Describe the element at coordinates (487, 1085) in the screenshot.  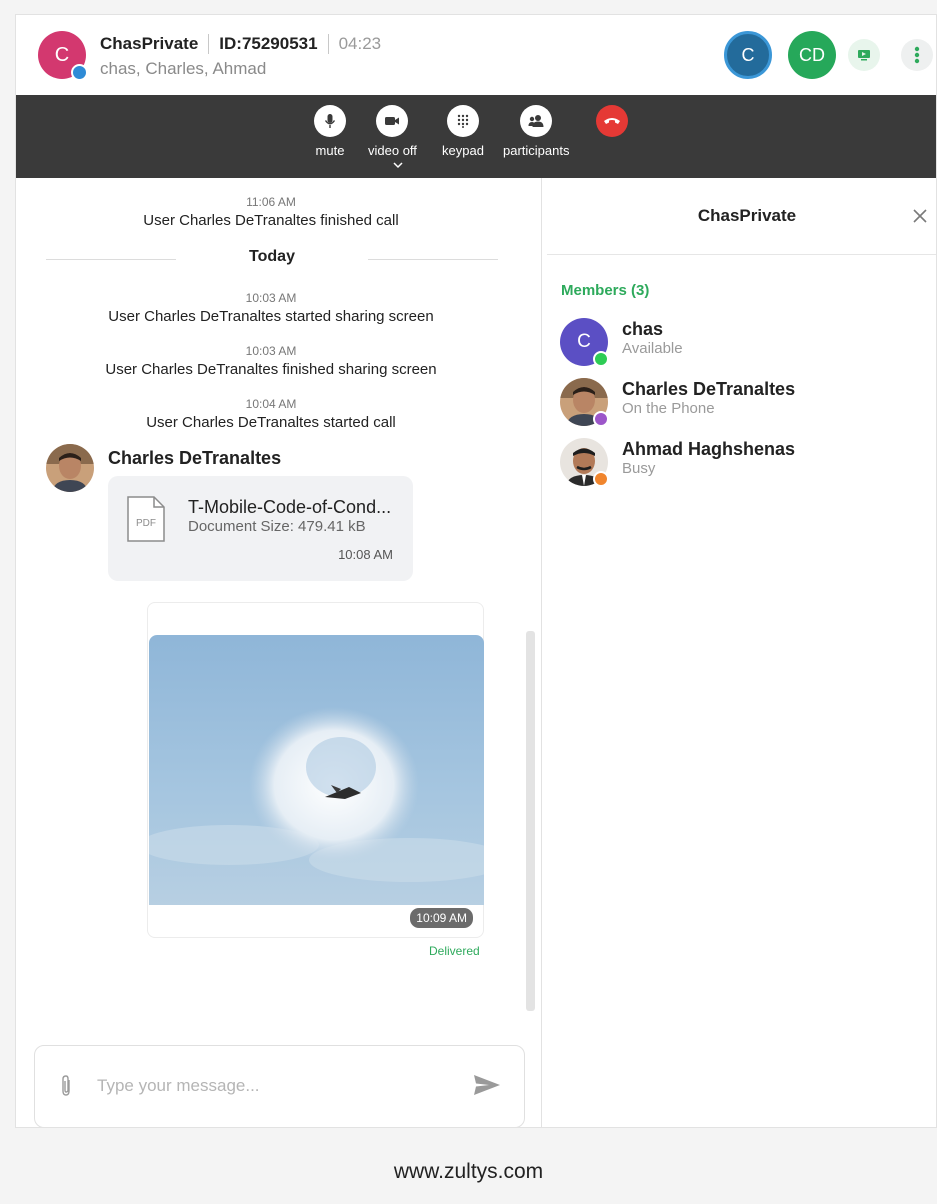
I see `send-icon` at that location.